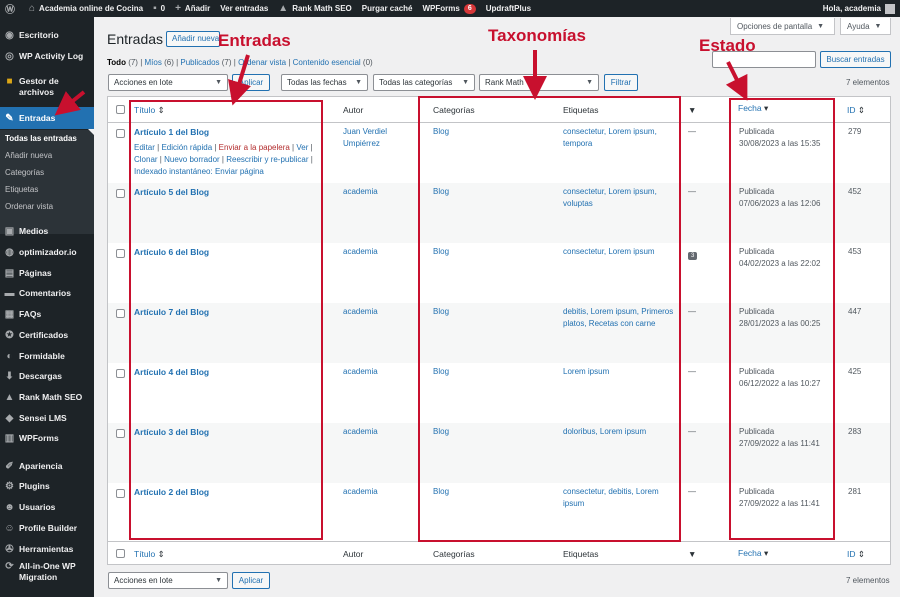  Describe the element at coordinates (251, 82) in the screenshot. I see `apply-button: Aplicar` at that location.